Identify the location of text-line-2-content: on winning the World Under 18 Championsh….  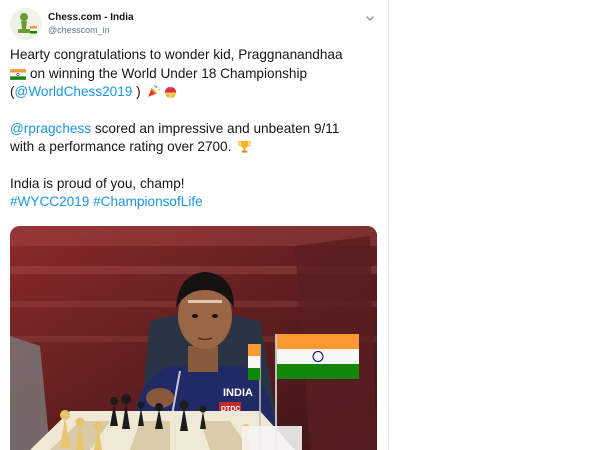
(169, 73).